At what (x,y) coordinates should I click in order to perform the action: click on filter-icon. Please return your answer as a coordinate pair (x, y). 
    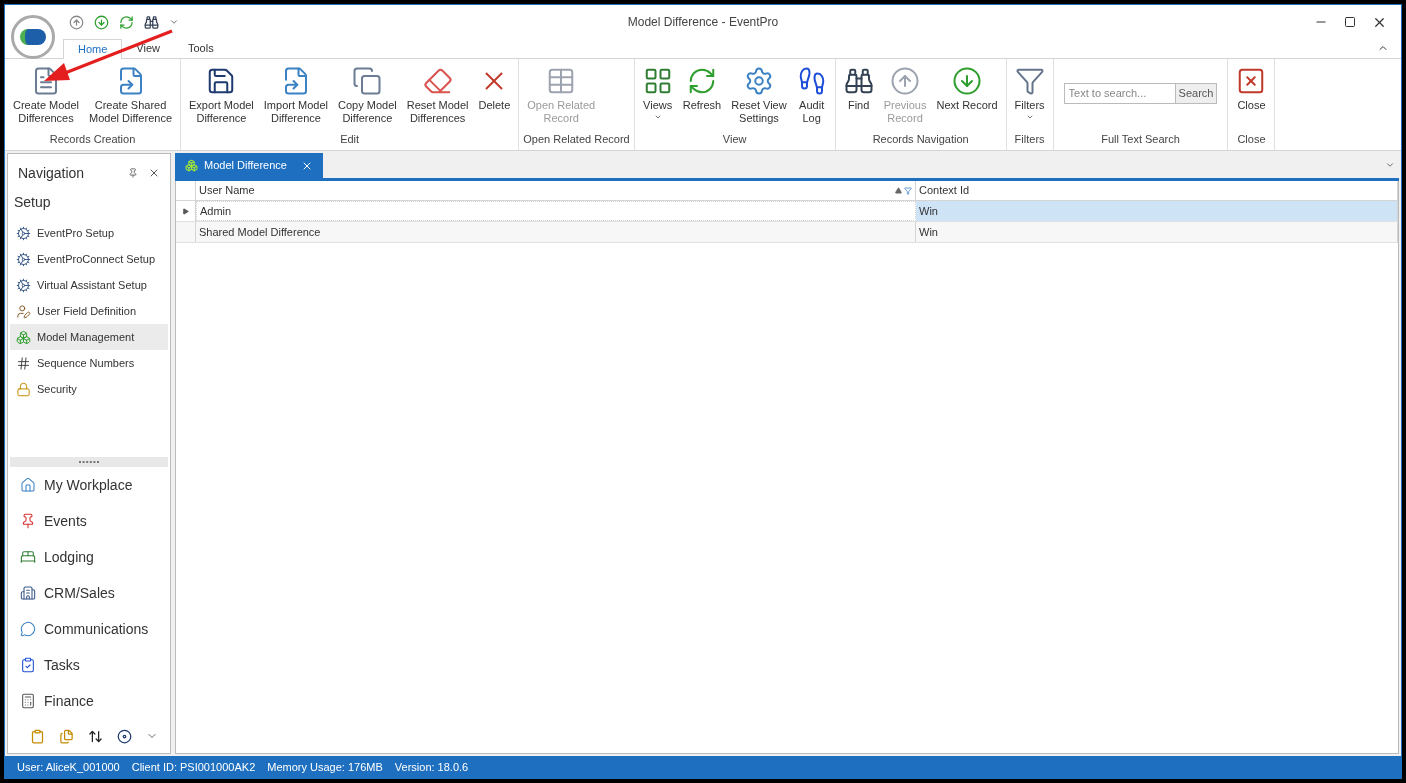
    Looking at the image, I should click on (908, 190).